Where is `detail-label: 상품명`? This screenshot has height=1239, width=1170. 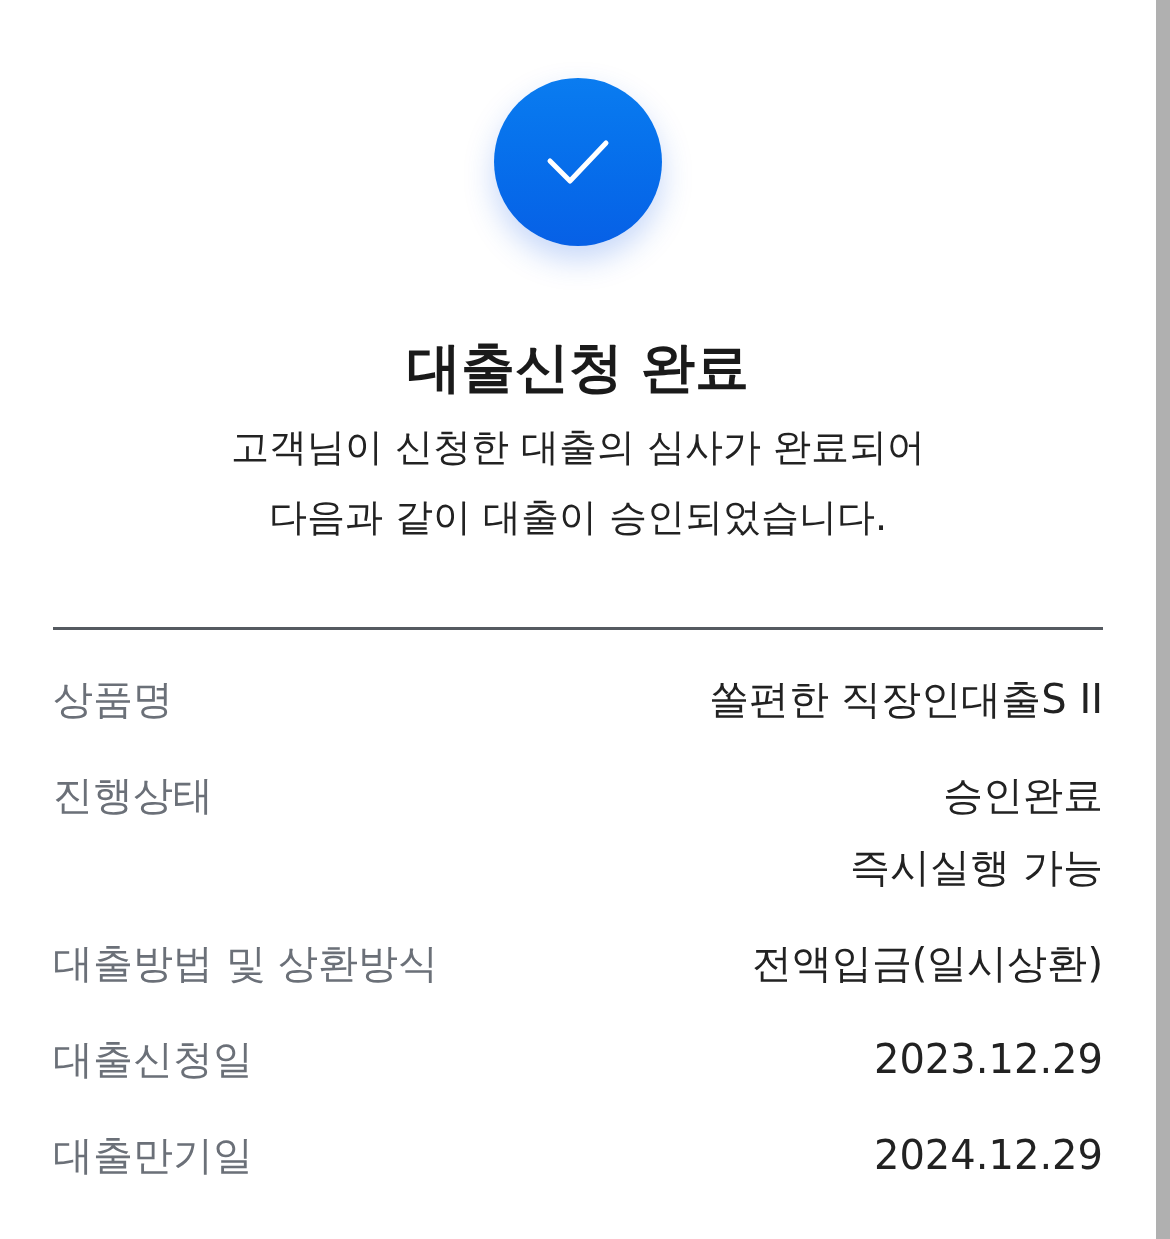
detail-label: 상품명 is located at coordinates (113, 699).